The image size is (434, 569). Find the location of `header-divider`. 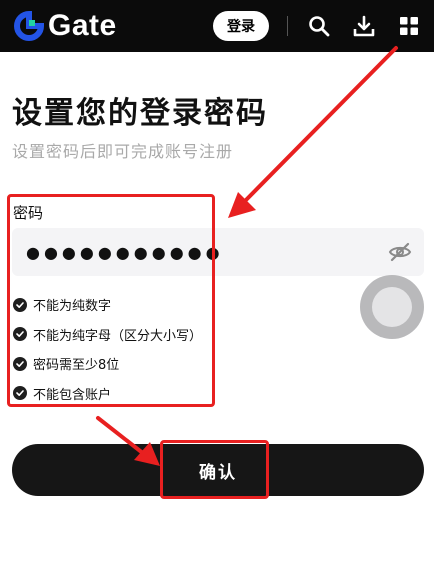

header-divider is located at coordinates (287, 26).